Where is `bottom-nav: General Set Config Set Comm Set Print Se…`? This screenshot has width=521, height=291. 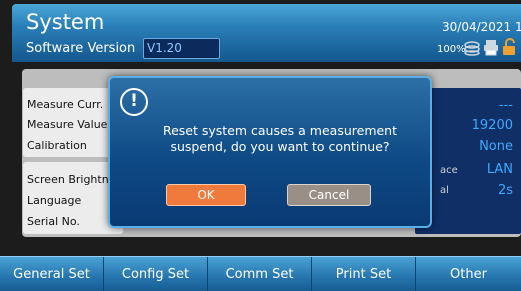
bottom-nav: General Set Config Set Comm Set Print Se… is located at coordinates (260, 273).